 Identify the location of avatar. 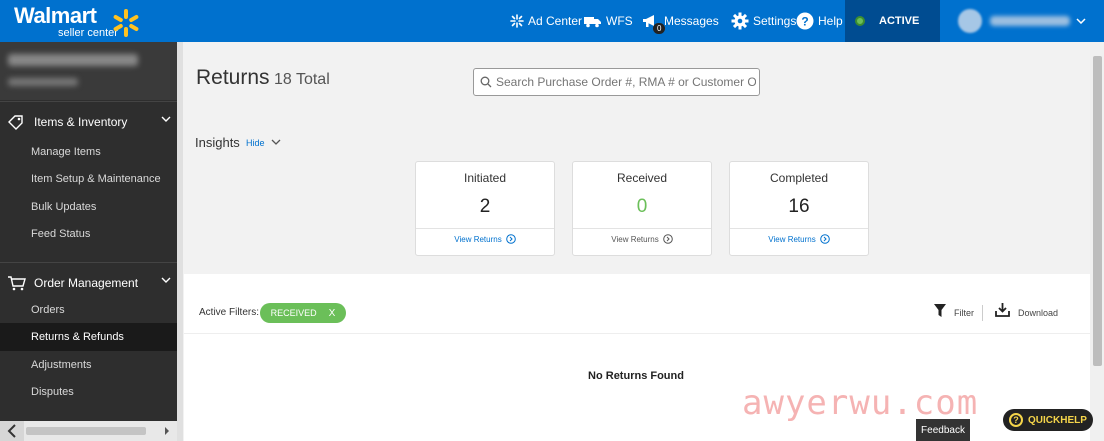
(970, 21).